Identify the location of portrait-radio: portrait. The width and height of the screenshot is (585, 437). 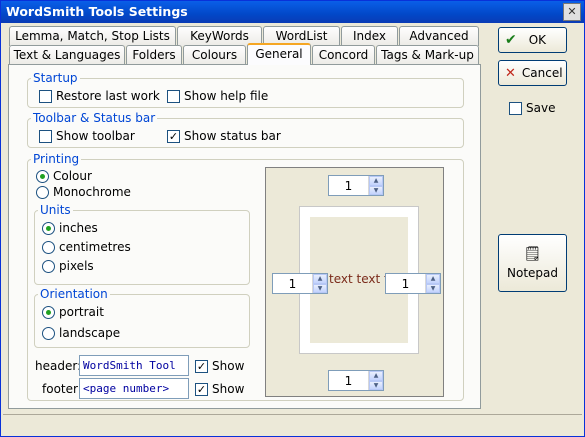
(73, 312).